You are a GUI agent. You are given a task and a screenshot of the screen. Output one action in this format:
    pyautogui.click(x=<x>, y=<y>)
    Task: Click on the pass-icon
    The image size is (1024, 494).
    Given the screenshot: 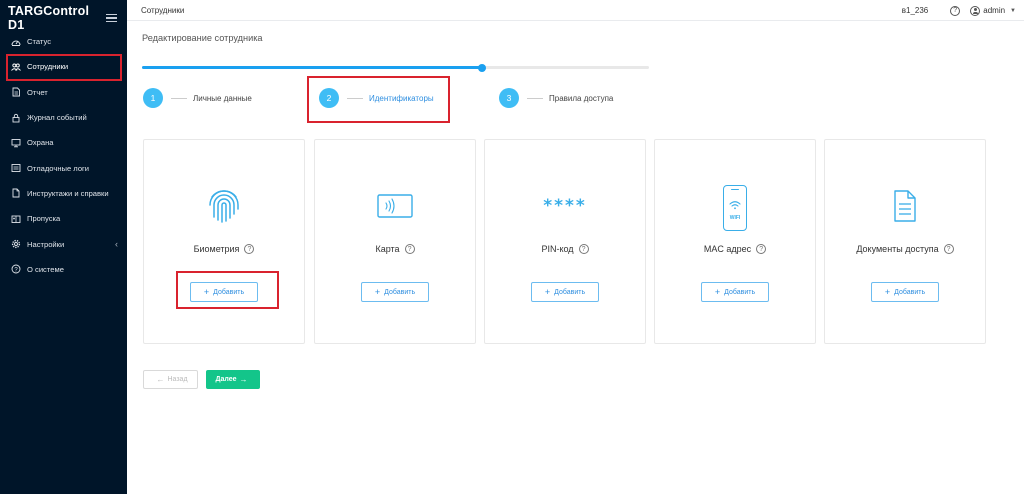 What is the action you would take?
    pyautogui.click(x=15, y=218)
    